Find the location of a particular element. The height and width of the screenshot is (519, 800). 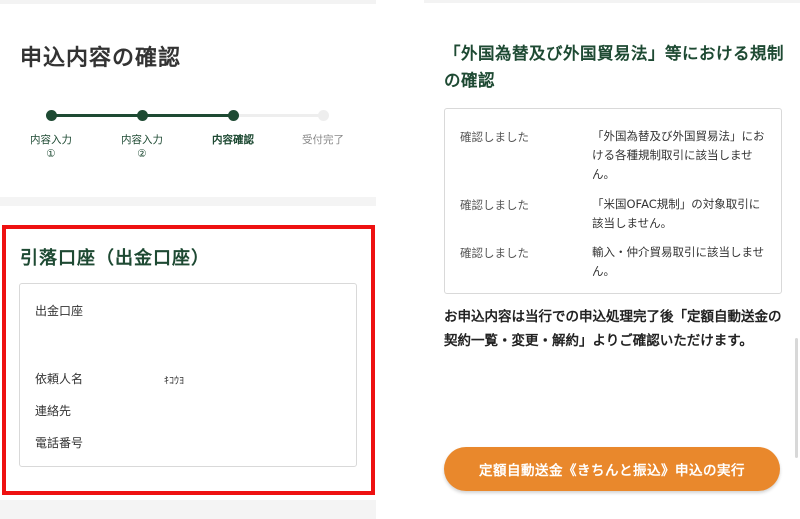

step-2: 内容入力 ② is located at coordinates (142, 132).